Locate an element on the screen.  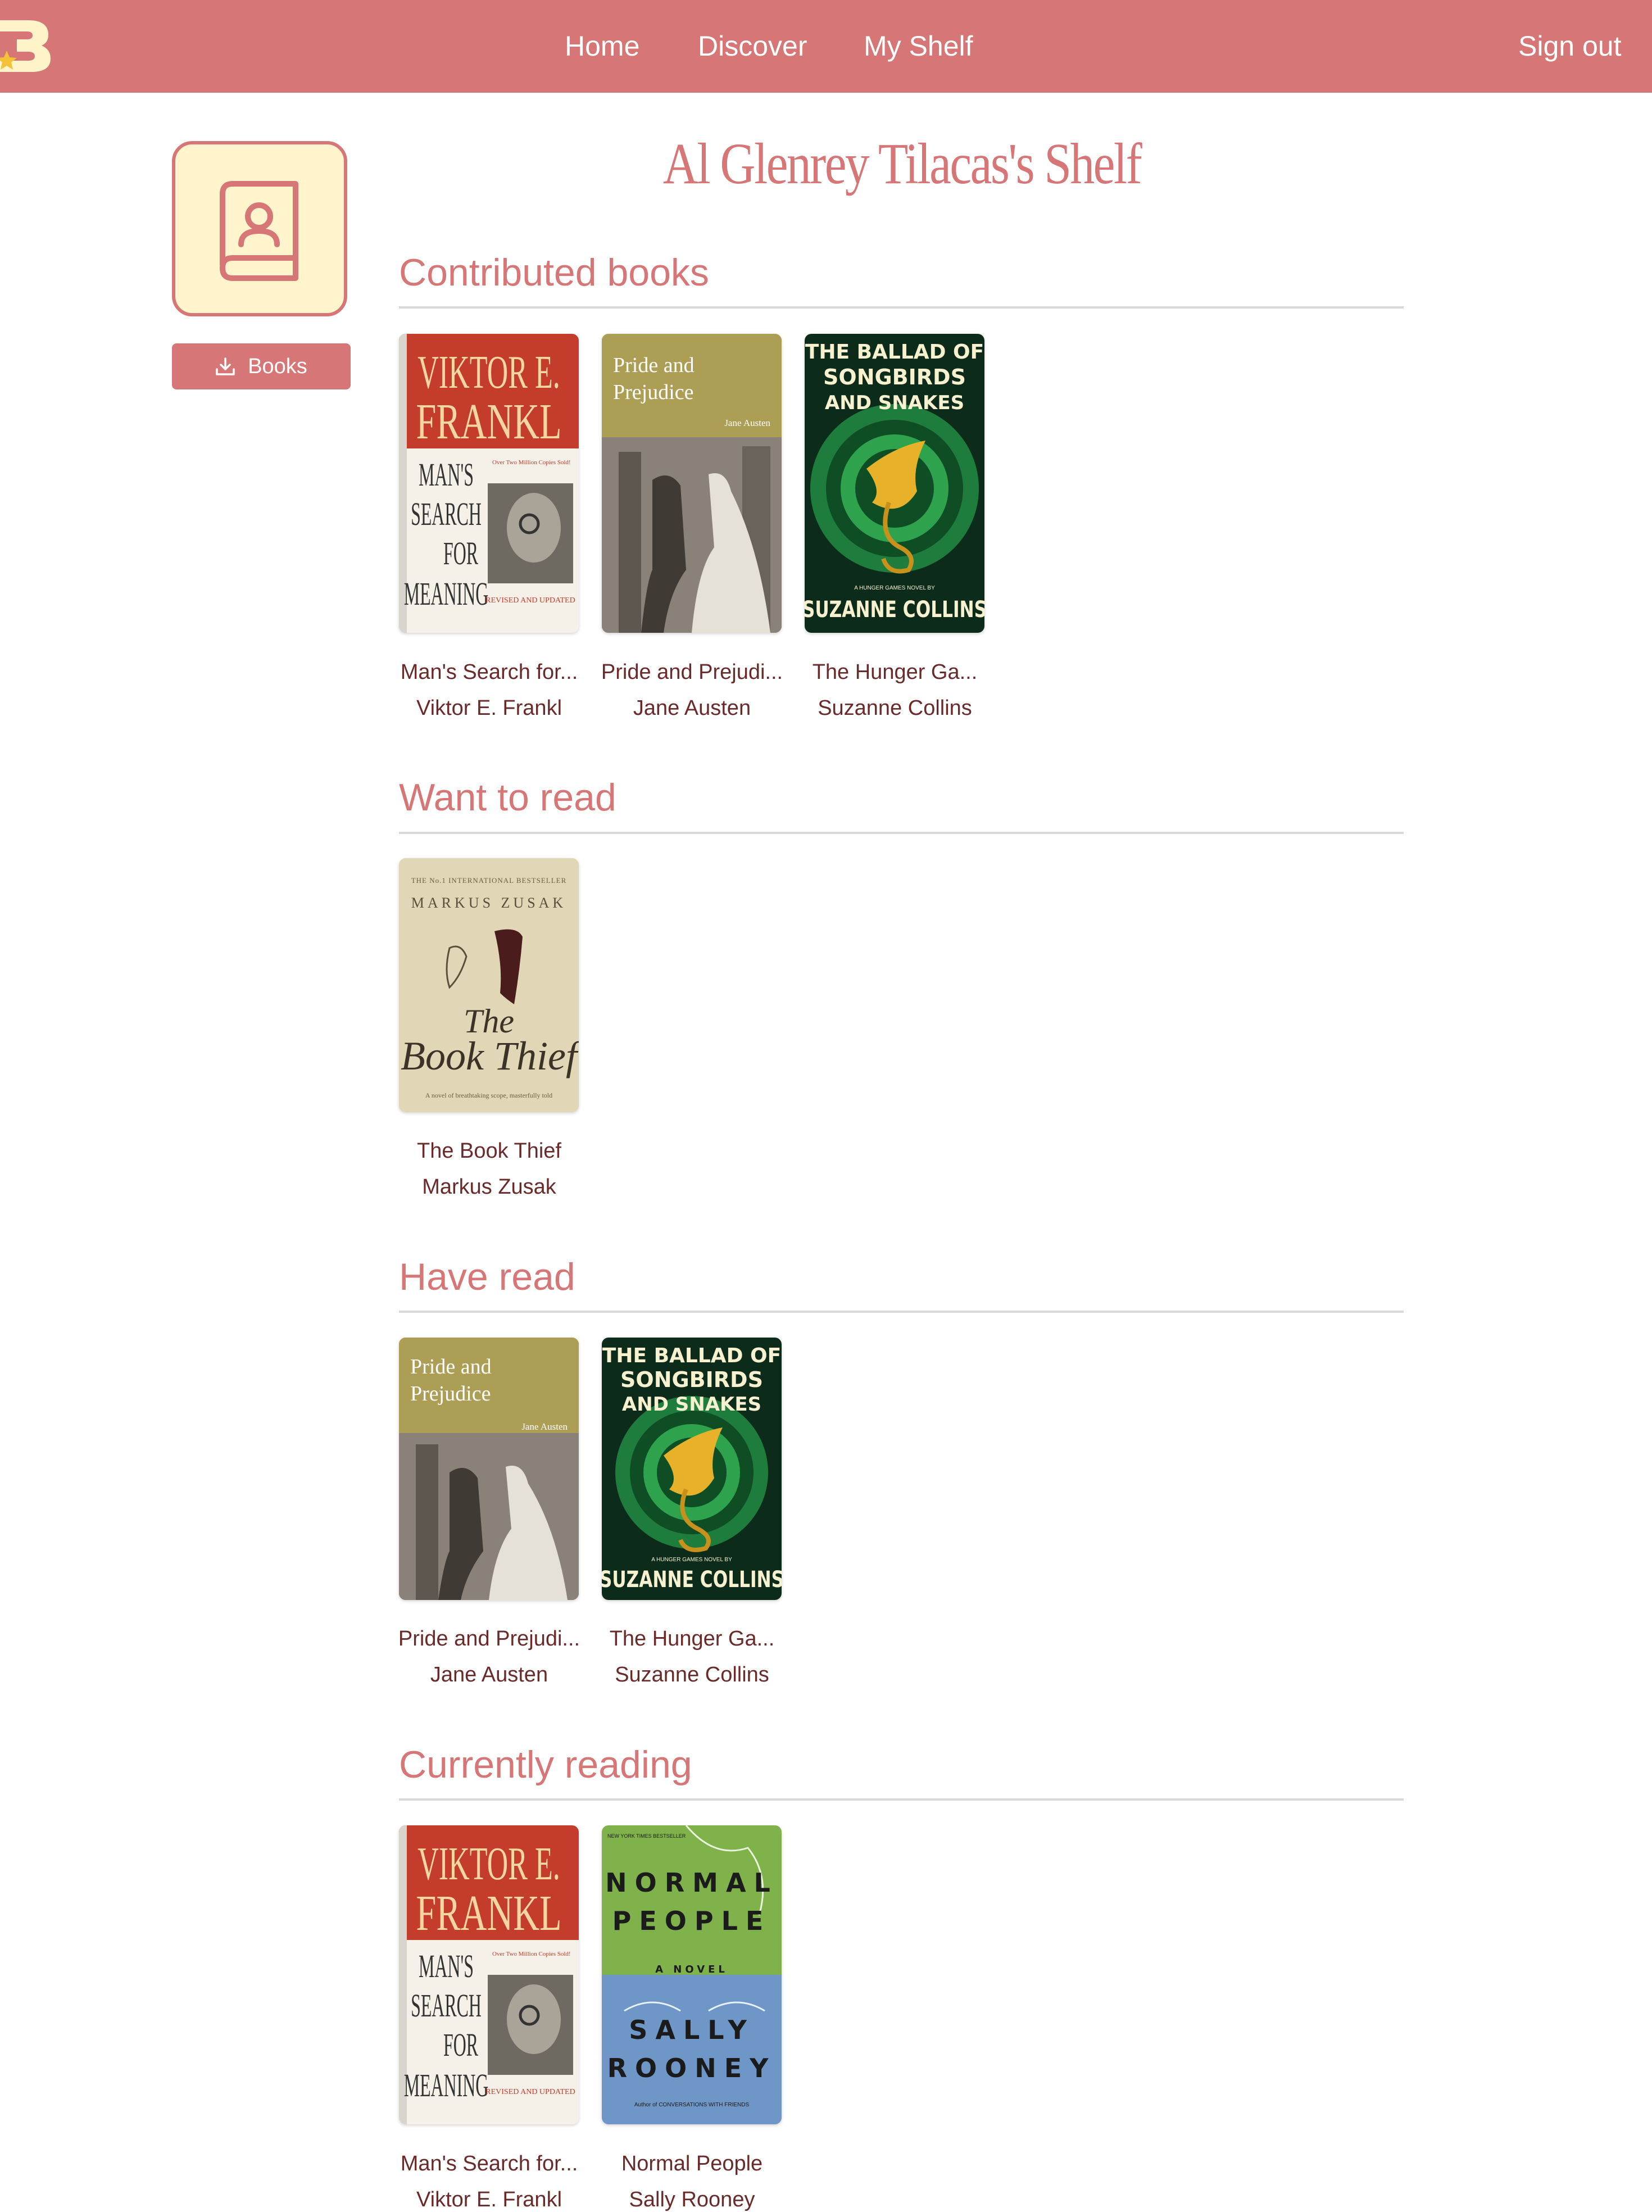
section-title-contributed: Contributed books is located at coordinates (554, 273).